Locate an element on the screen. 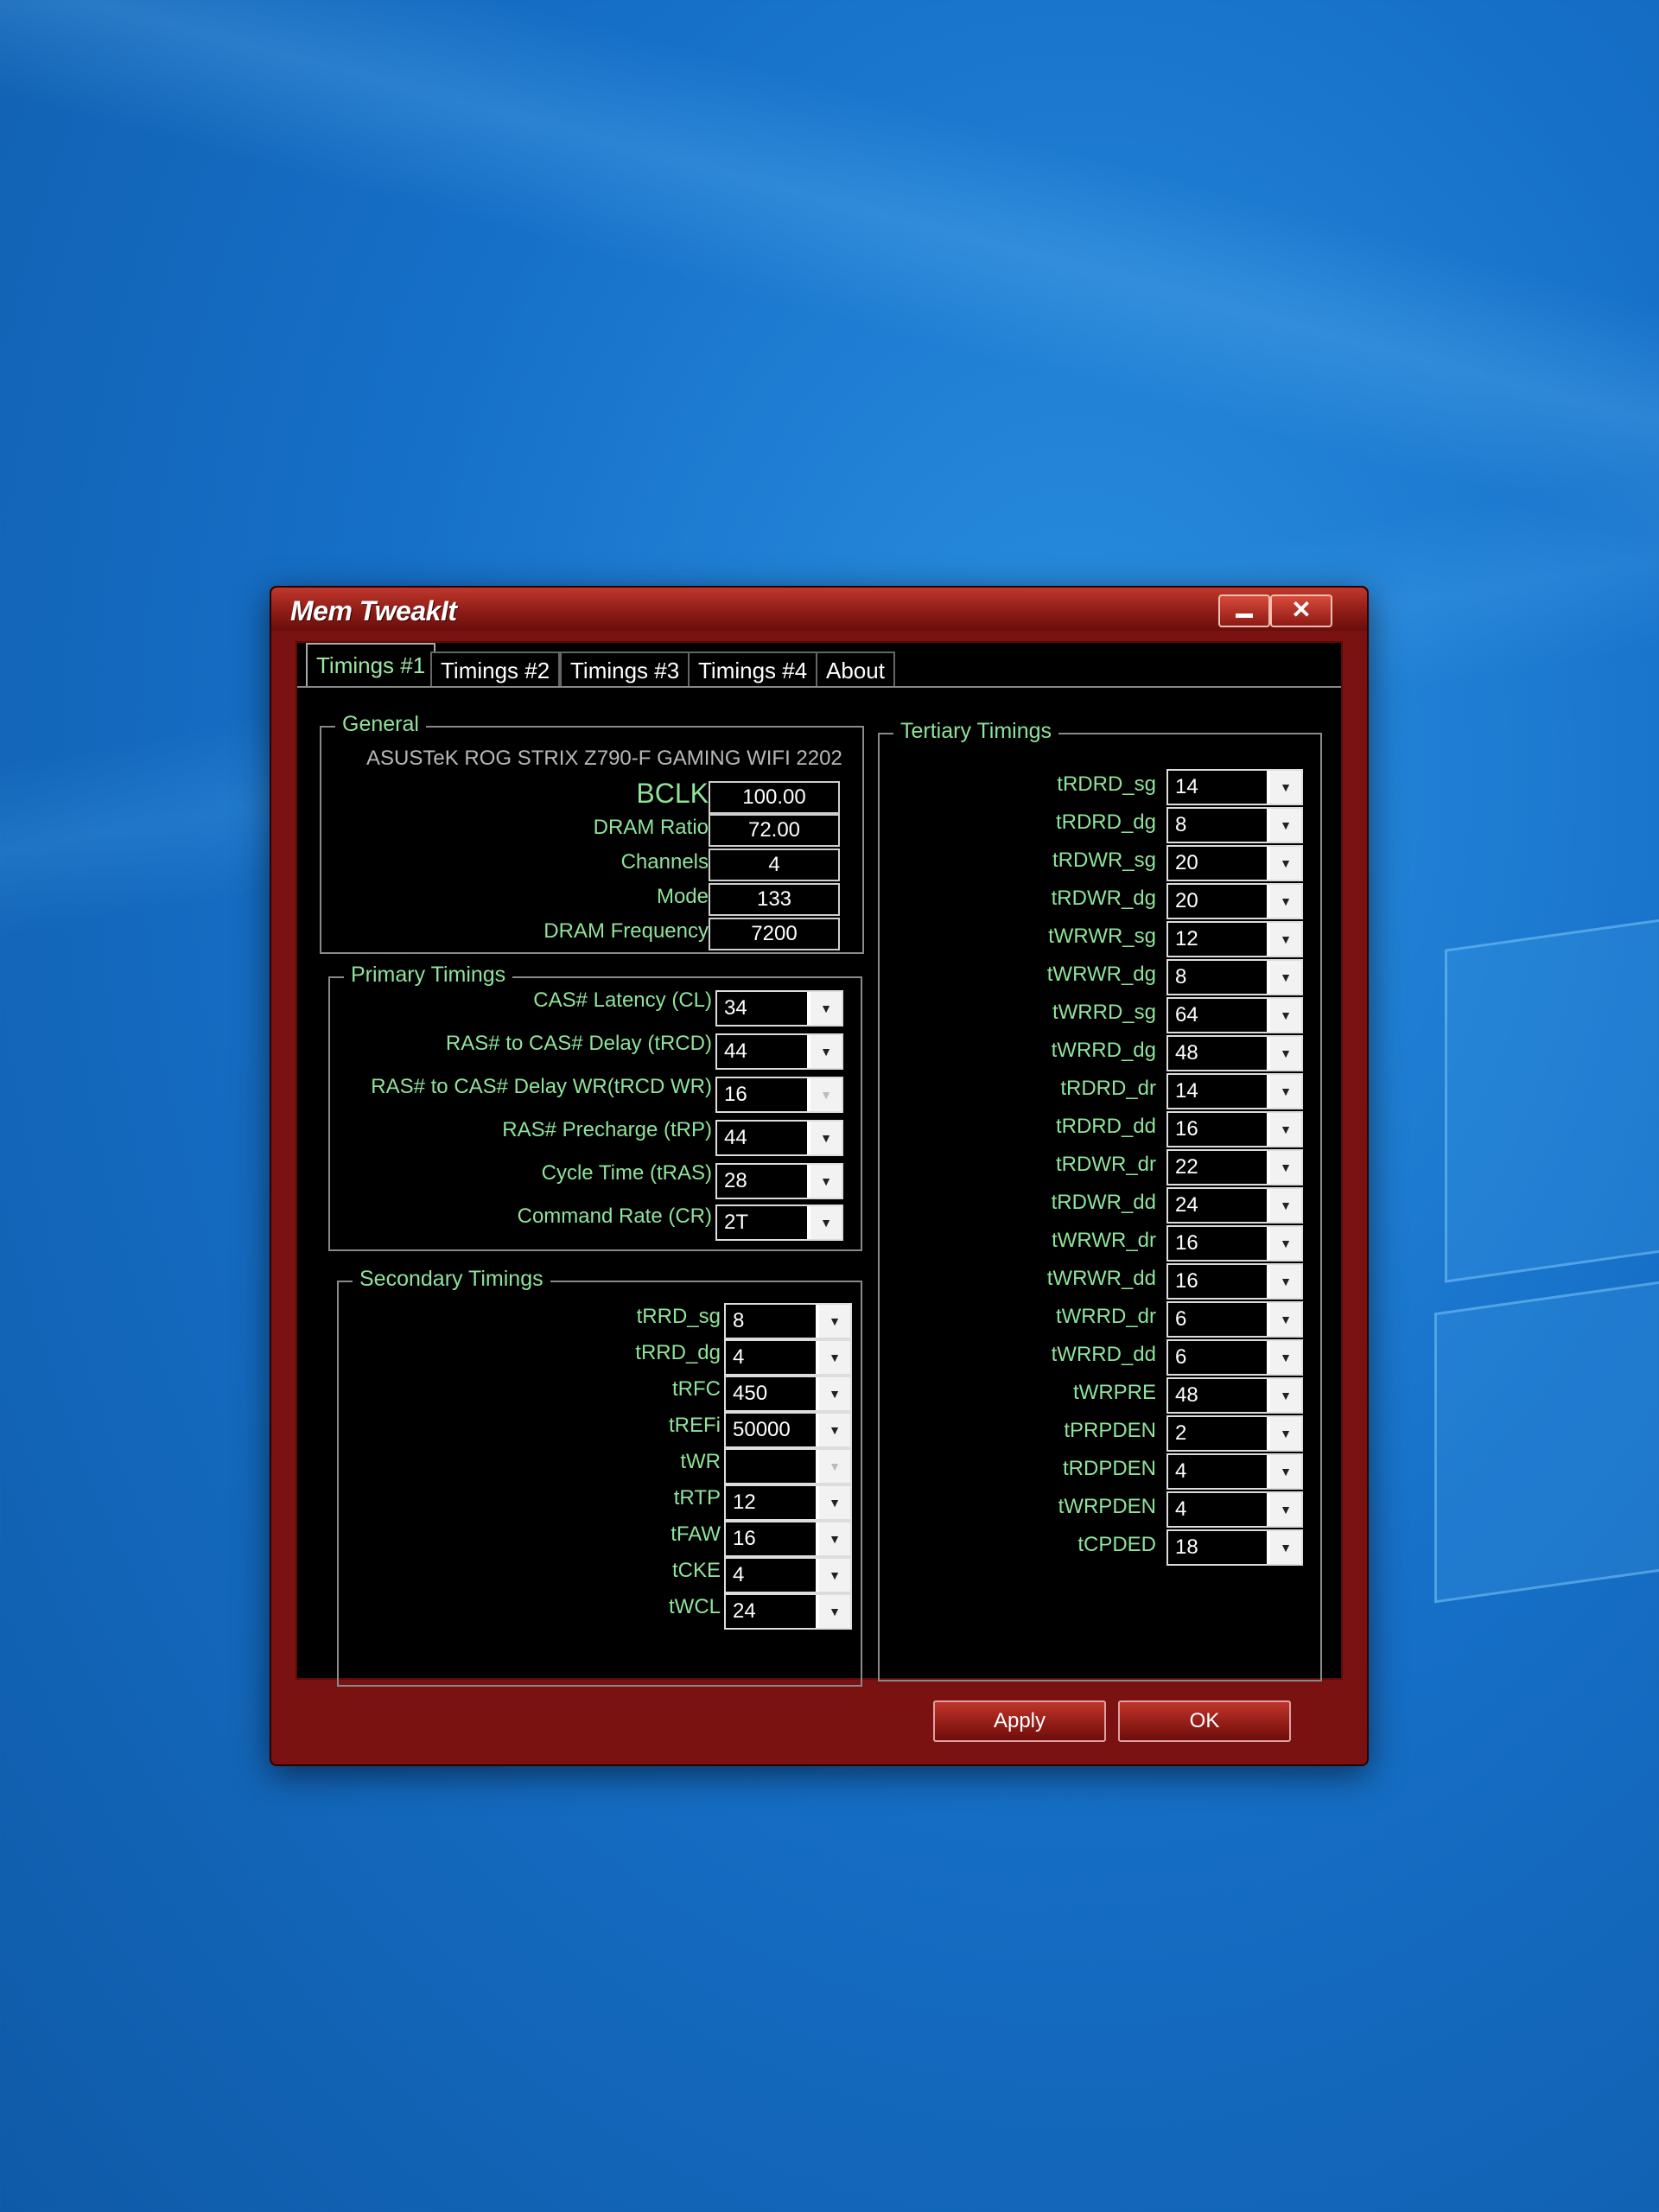  trdpden-value: 4 is located at coordinates (1218, 1471).